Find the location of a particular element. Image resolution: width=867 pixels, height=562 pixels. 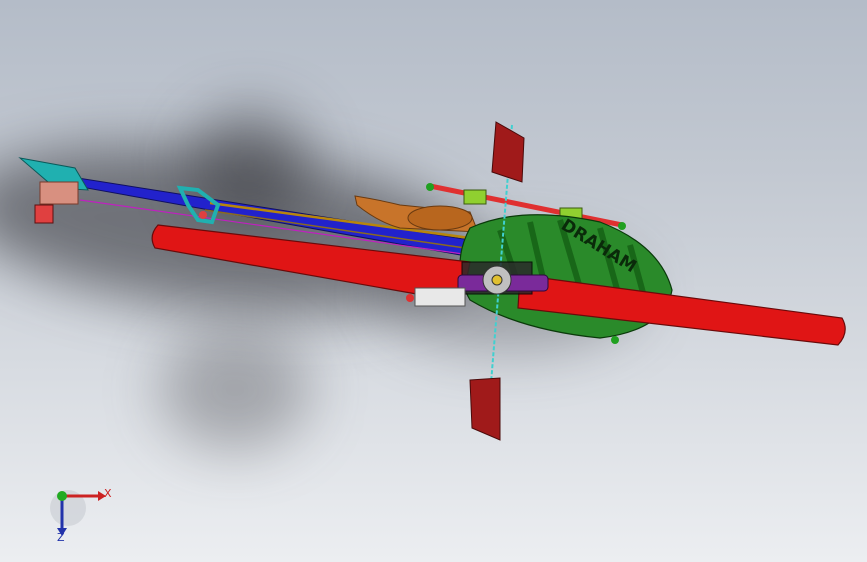

tail-gearbox is located at coordinates (59, 193).